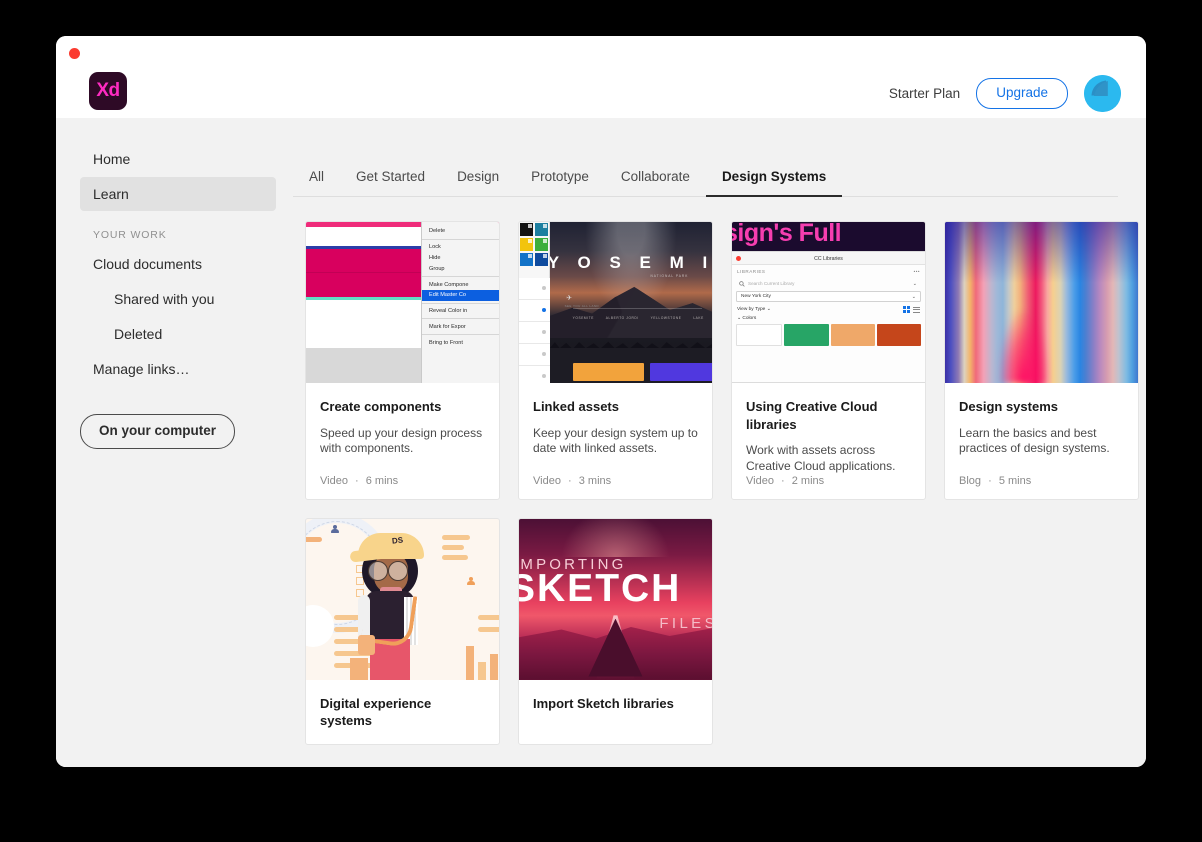 The image size is (1202, 842). I want to click on tab-all: All, so click(316, 183).